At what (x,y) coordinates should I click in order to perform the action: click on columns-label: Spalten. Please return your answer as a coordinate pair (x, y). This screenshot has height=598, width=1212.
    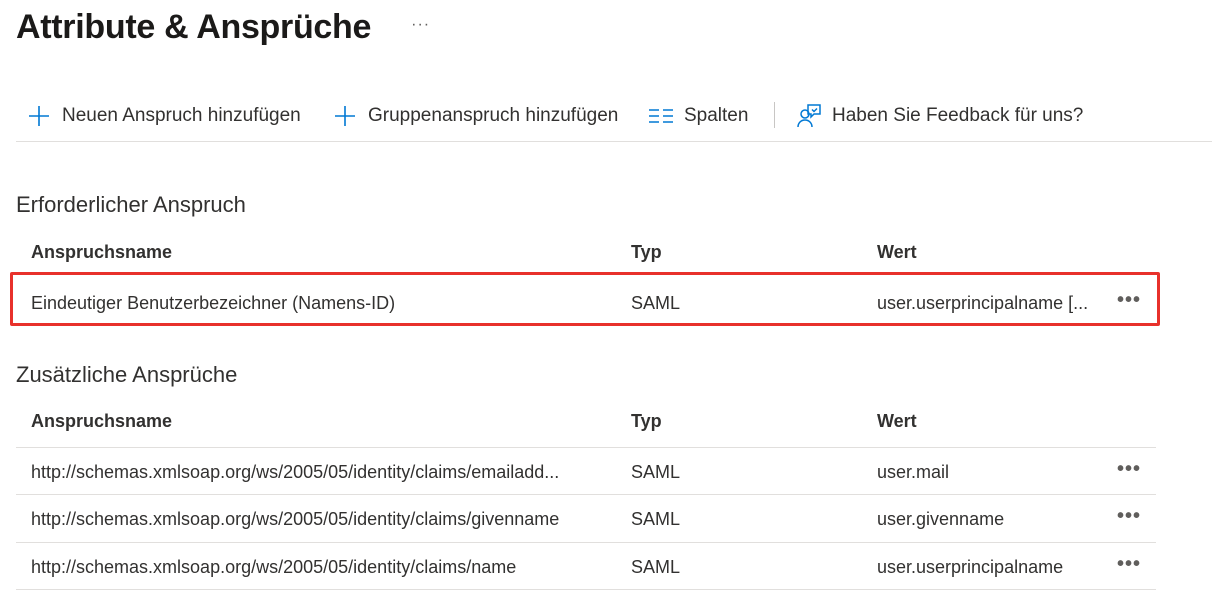
    Looking at the image, I should click on (716, 115).